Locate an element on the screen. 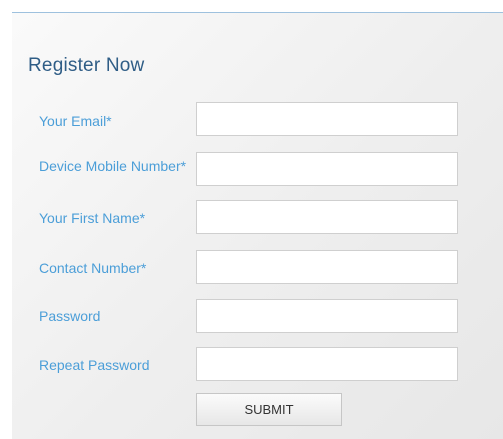 This screenshot has width=503, height=439. password-label: Password is located at coordinates (70, 316).